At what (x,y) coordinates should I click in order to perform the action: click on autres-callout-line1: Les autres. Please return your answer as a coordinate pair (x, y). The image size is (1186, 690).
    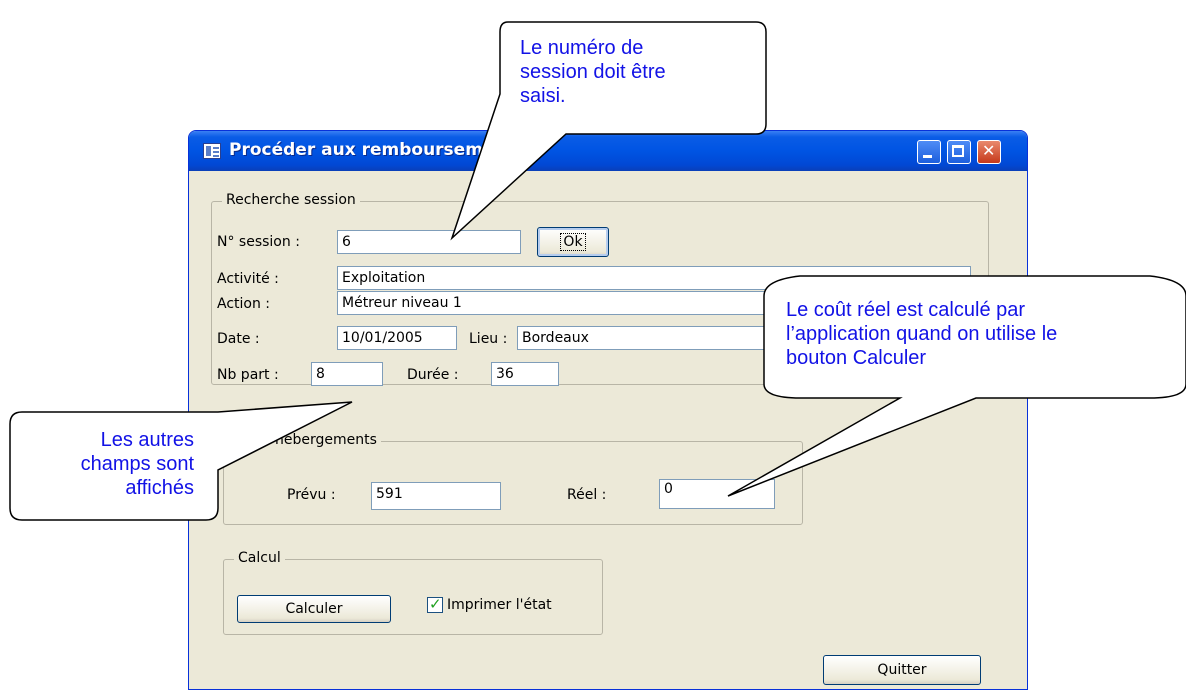
    Looking at the image, I should click on (147, 440).